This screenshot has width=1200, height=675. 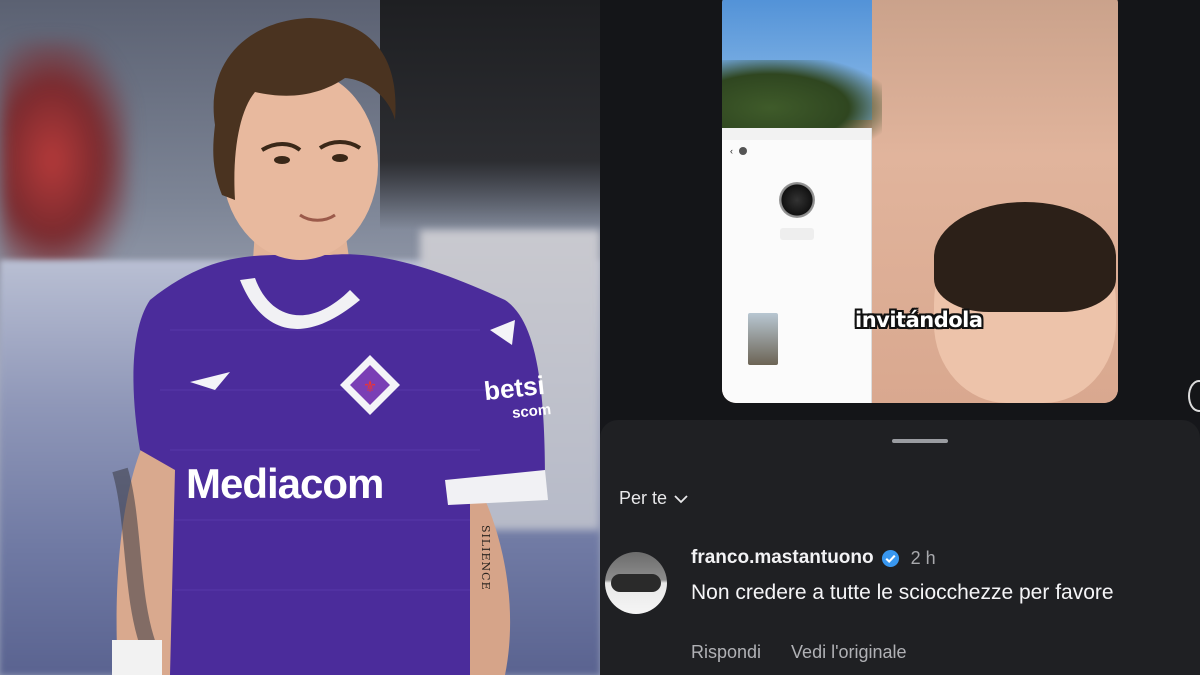 I want to click on mini-avatar-icon, so click(x=743, y=151).